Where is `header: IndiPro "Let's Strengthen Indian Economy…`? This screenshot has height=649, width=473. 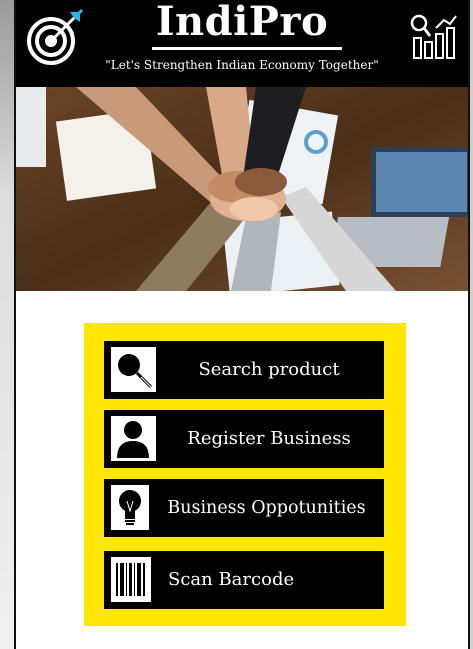
header: IndiPro "Let's Strengthen Indian Economy… is located at coordinates (242, 43).